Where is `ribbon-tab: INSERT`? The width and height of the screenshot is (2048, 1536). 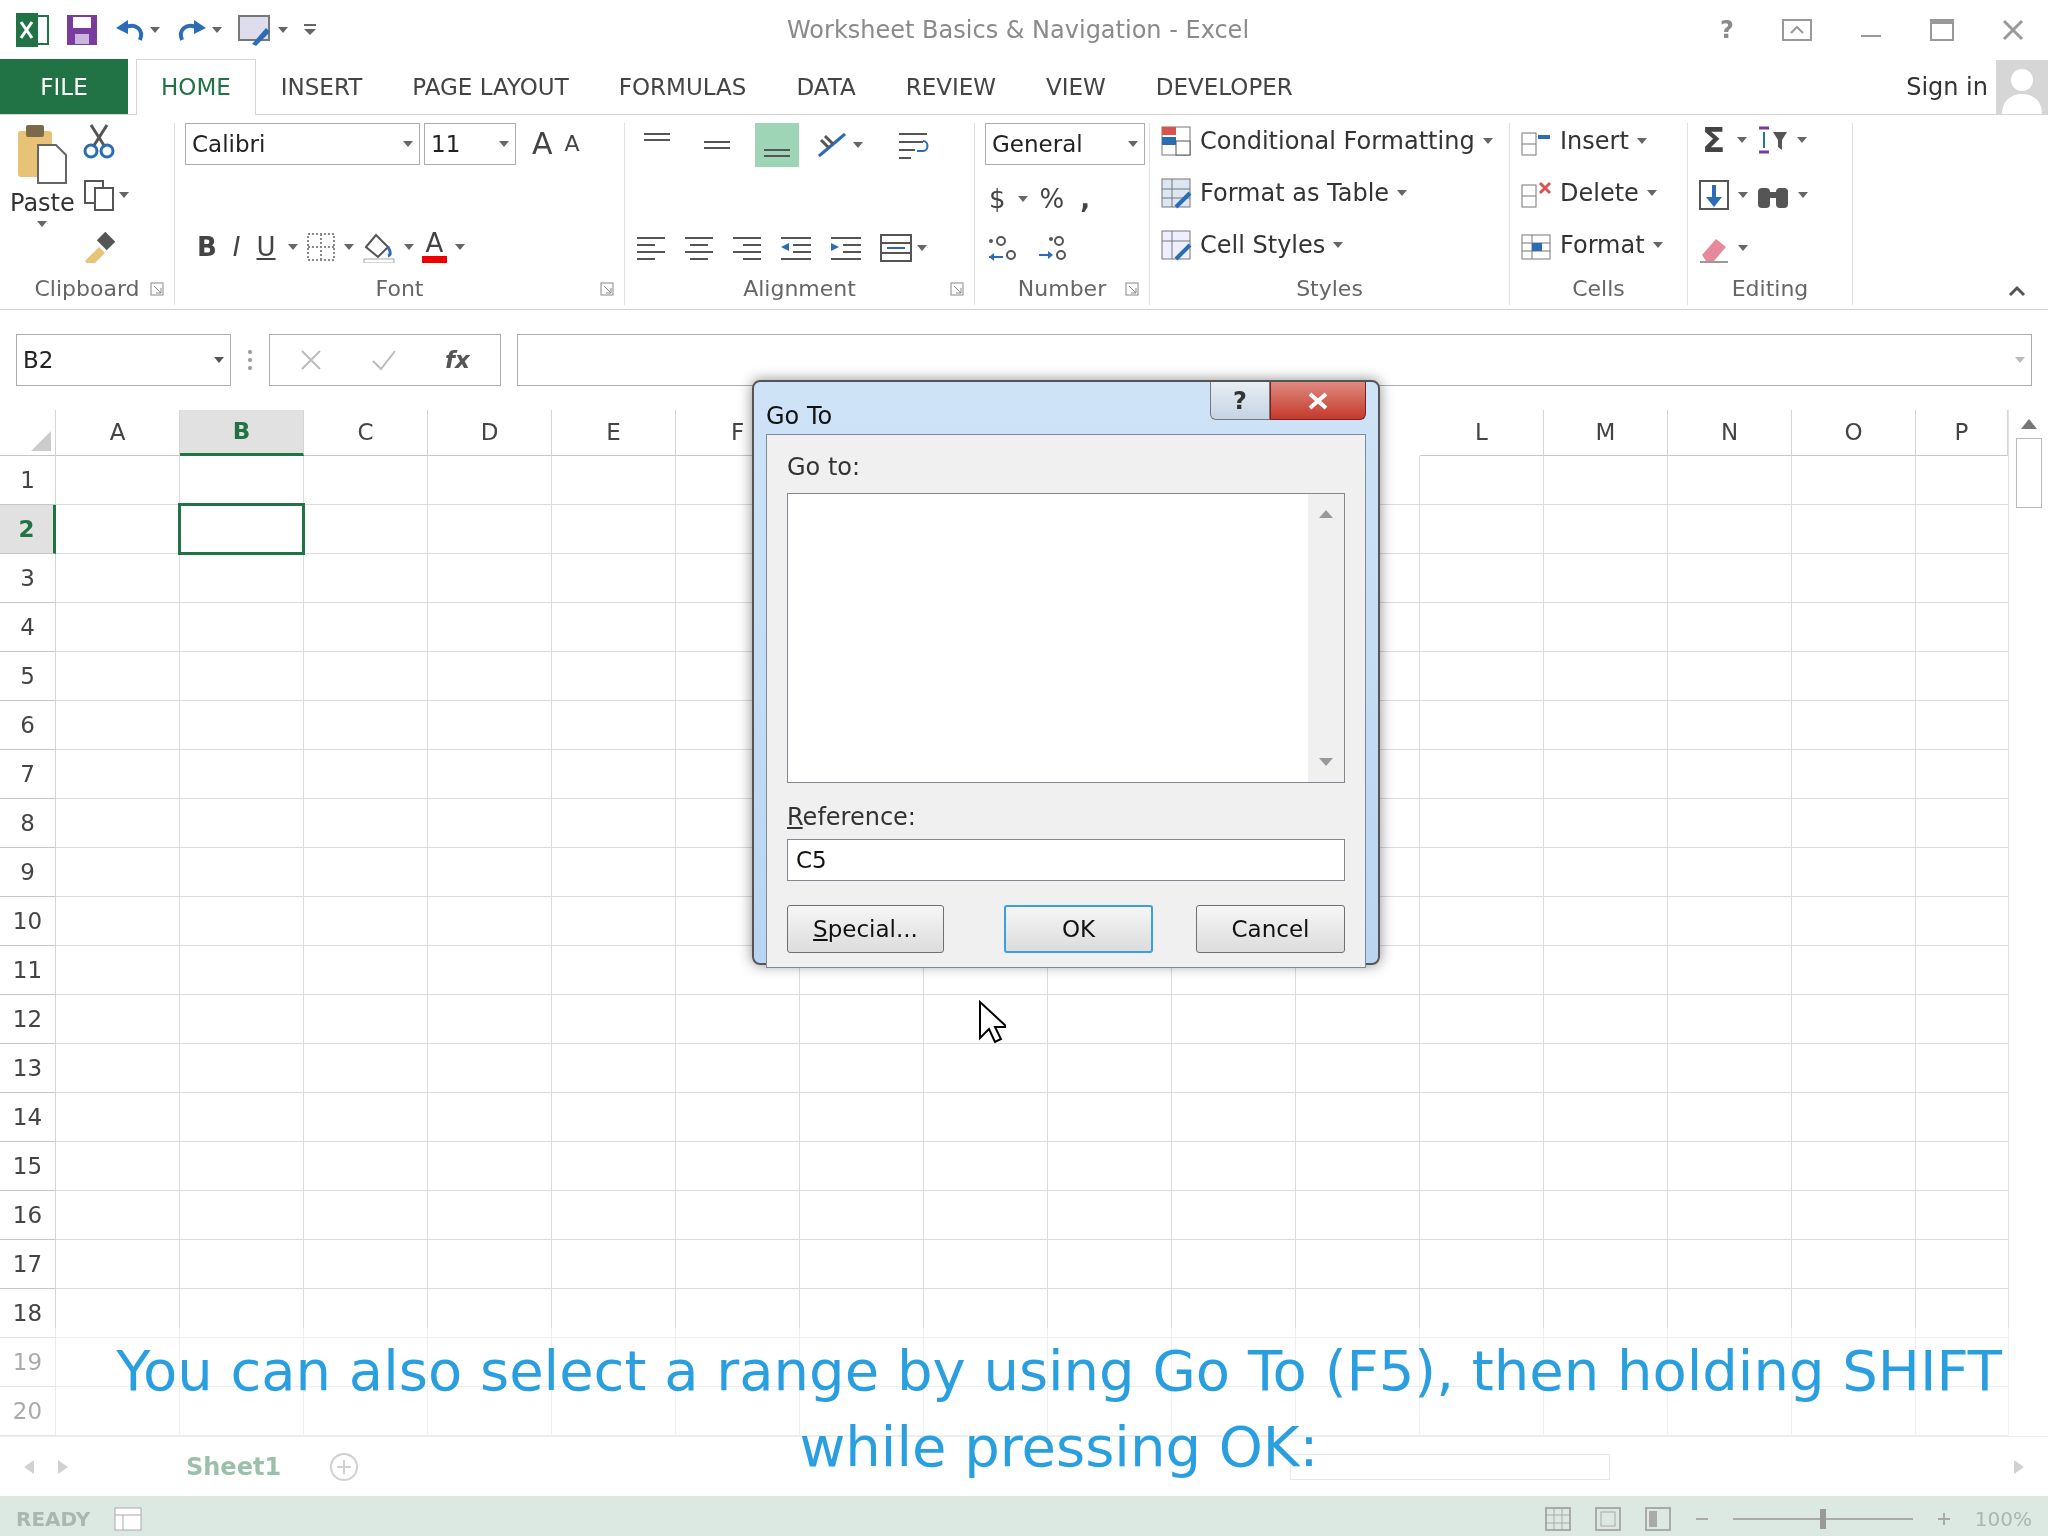 ribbon-tab: INSERT is located at coordinates (321, 86).